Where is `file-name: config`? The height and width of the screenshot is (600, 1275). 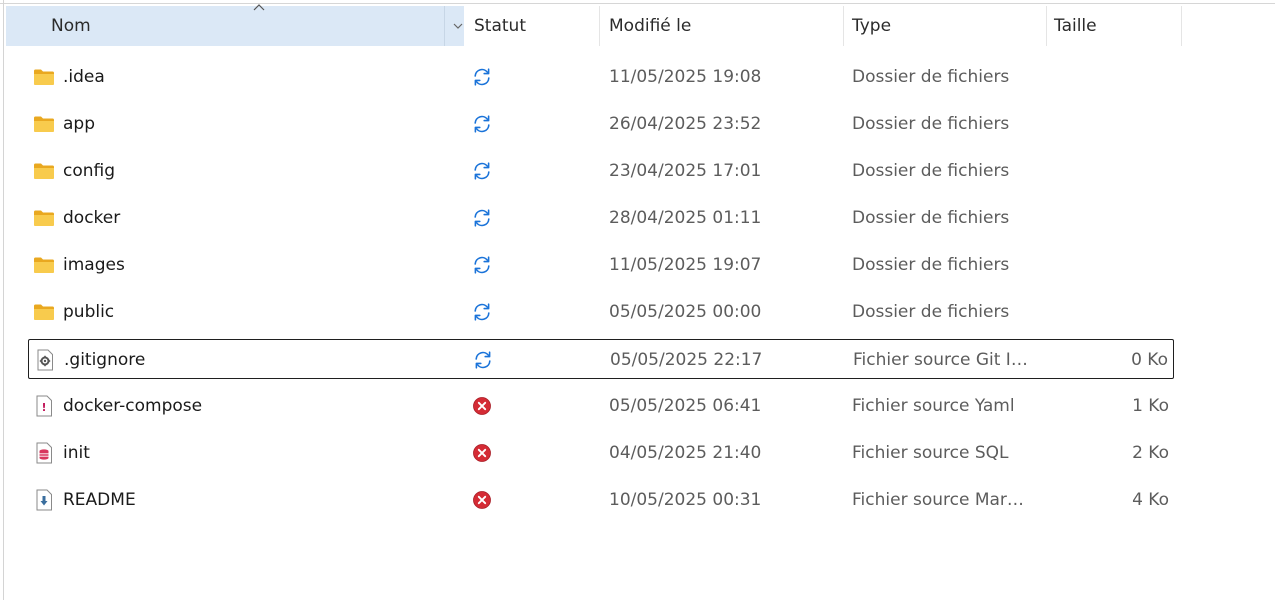
file-name: config is located at coordinates (89, 171).